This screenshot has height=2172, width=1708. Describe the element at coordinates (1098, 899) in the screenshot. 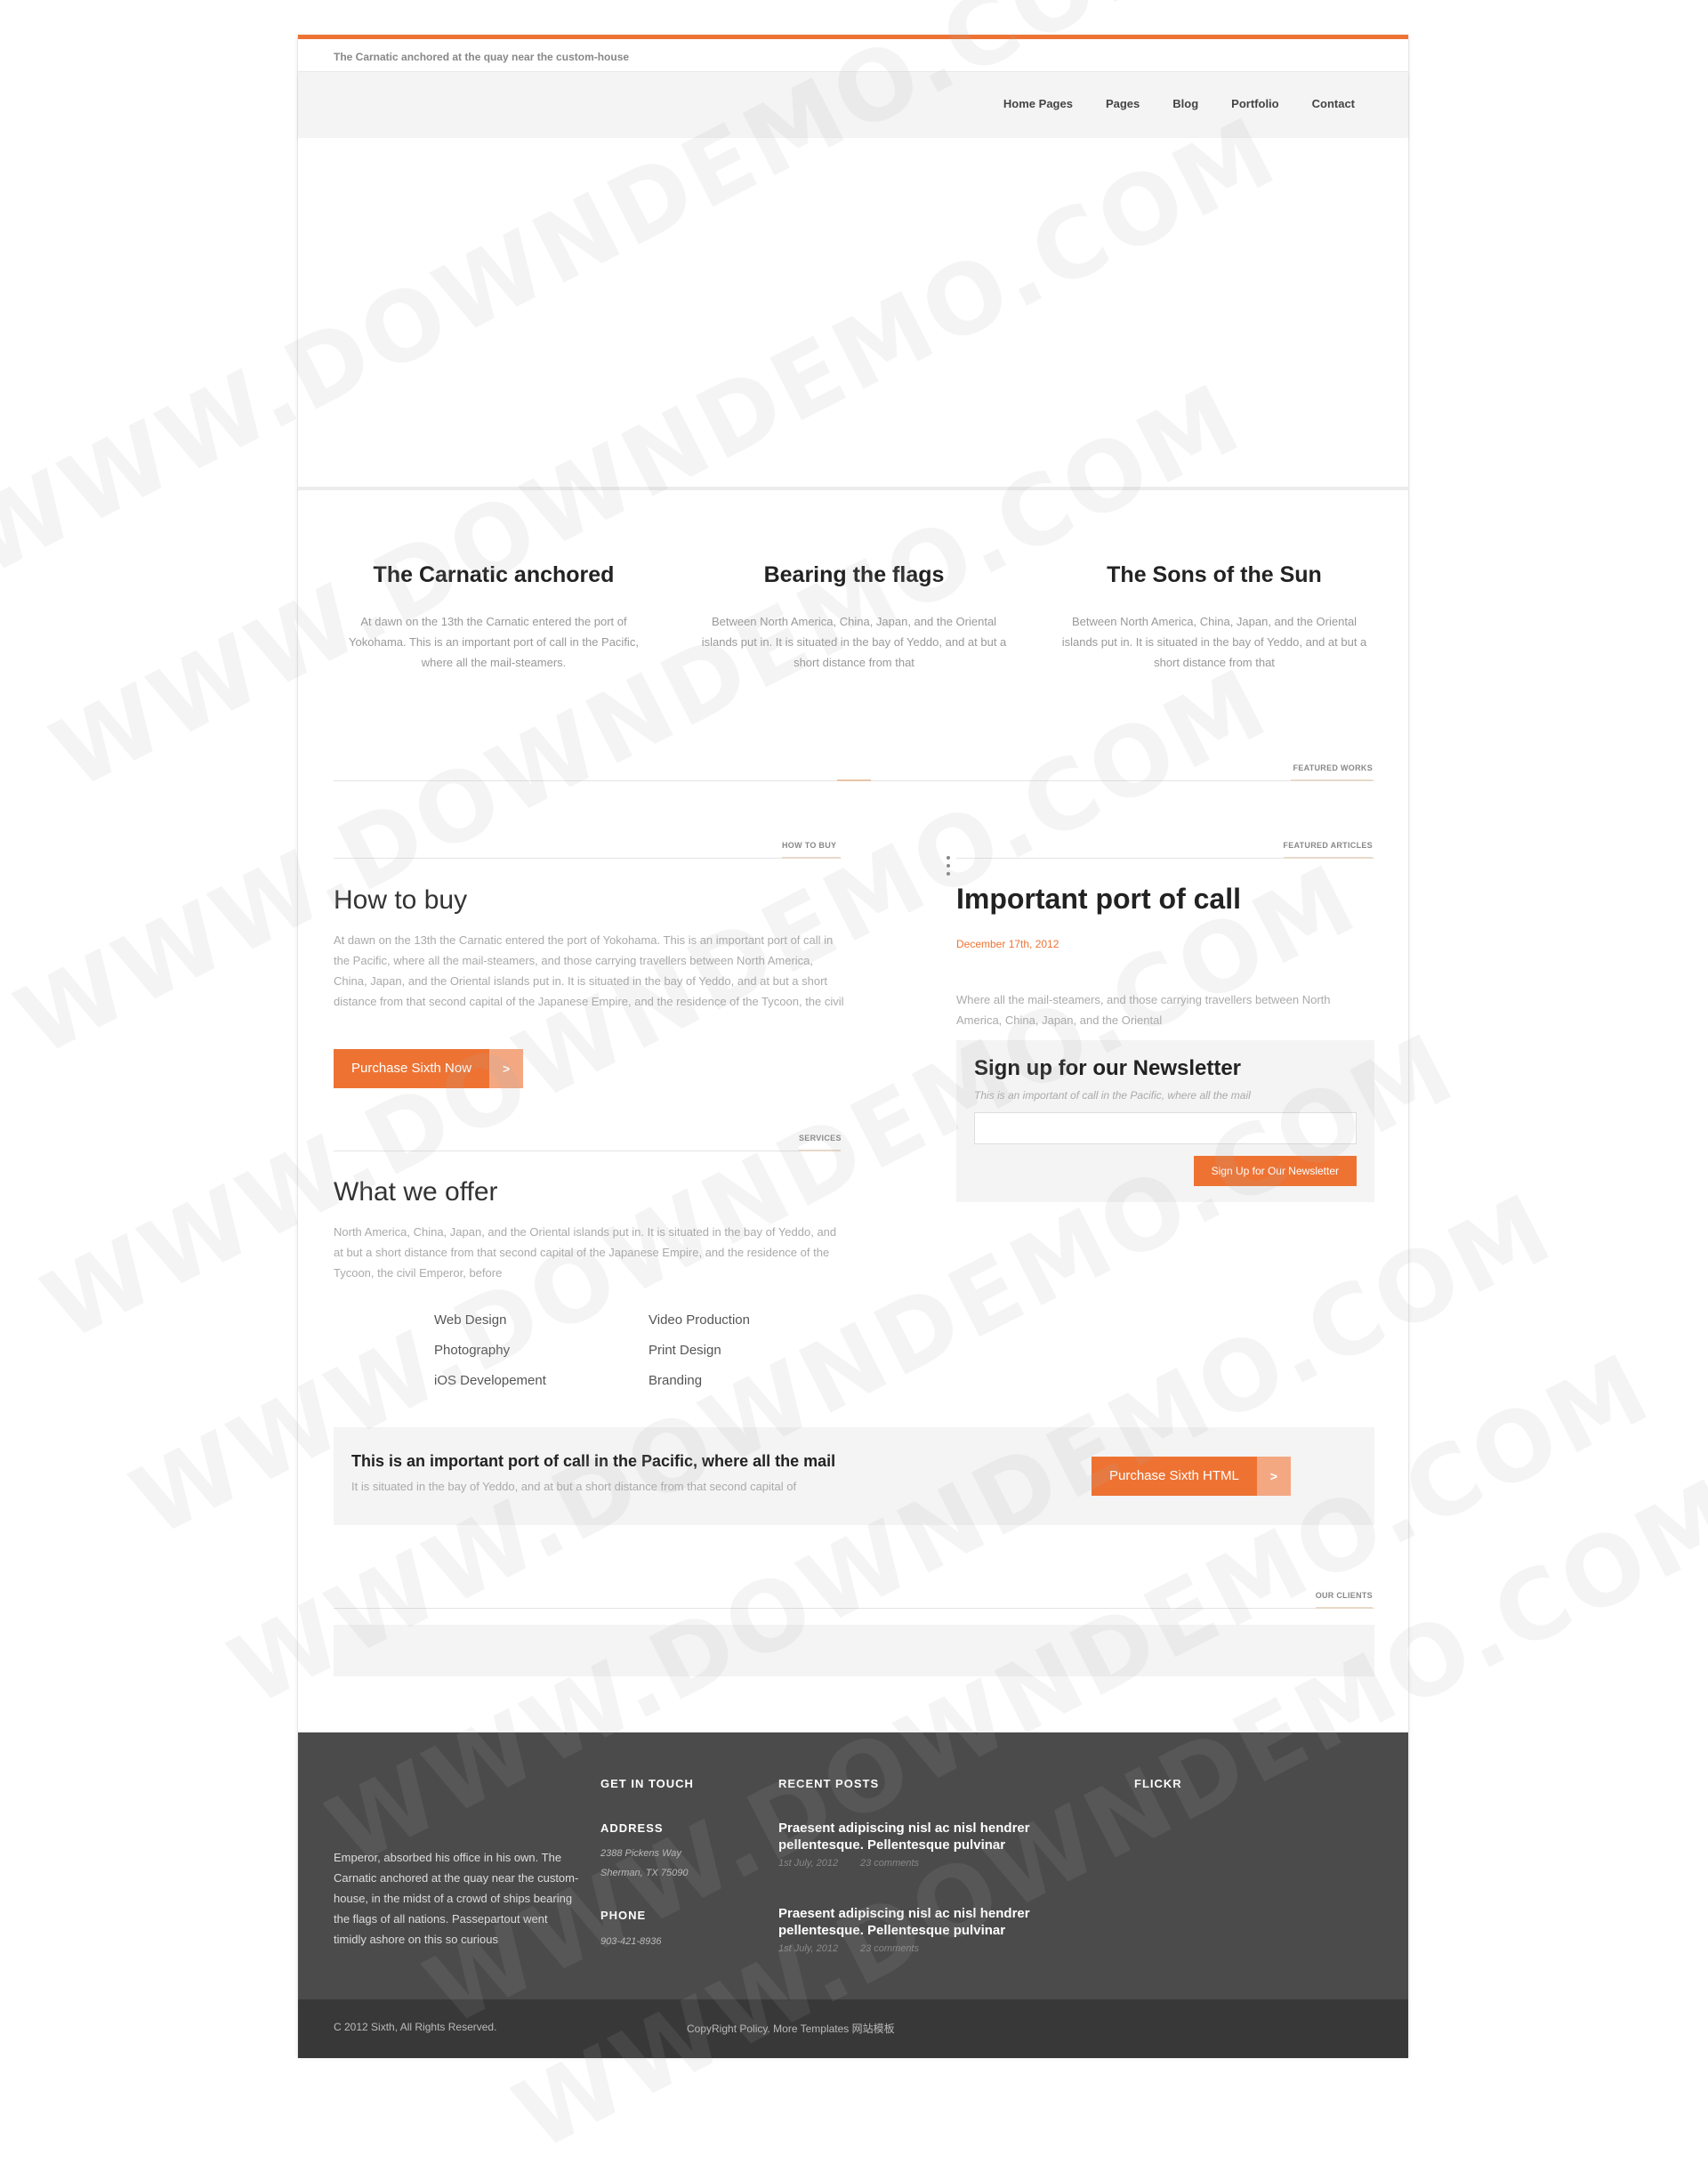

I see `article-title: Important port of call` at that location.